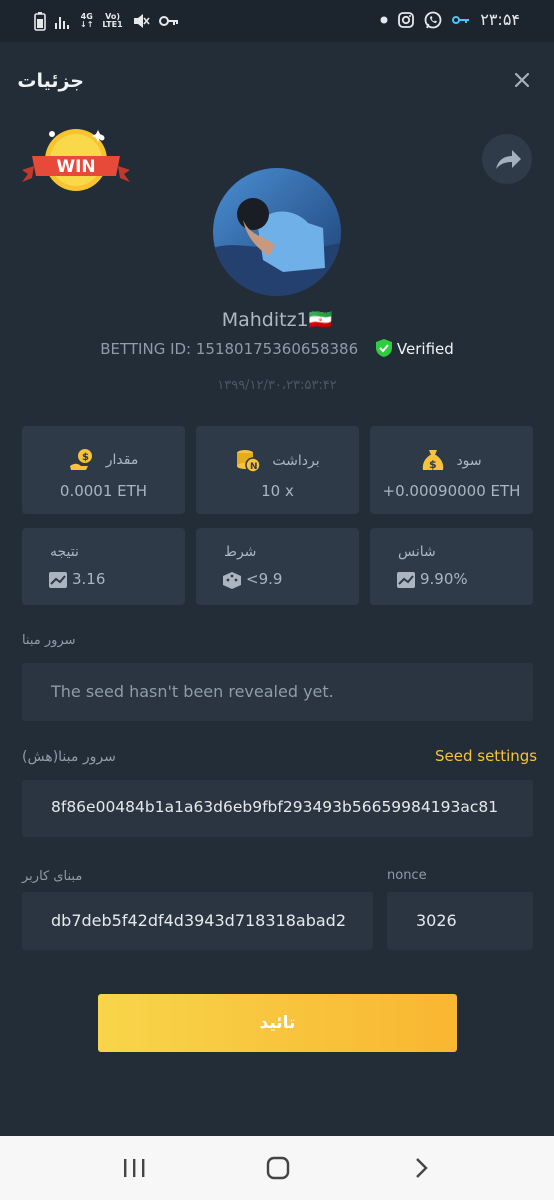 The width and height of the screenshot is (554, 1200). I want to click on close-button, so click(522, 80).